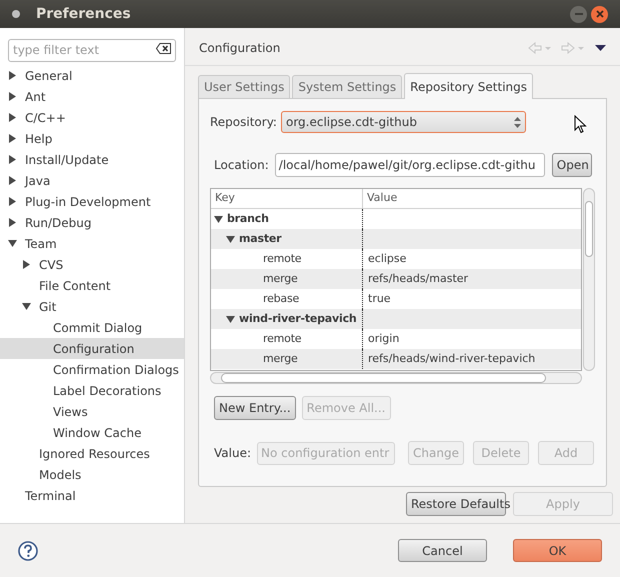  Describe the element at coordinates (51, 265) in the screenshot. I see `tree-item-label: CVS` at that location.